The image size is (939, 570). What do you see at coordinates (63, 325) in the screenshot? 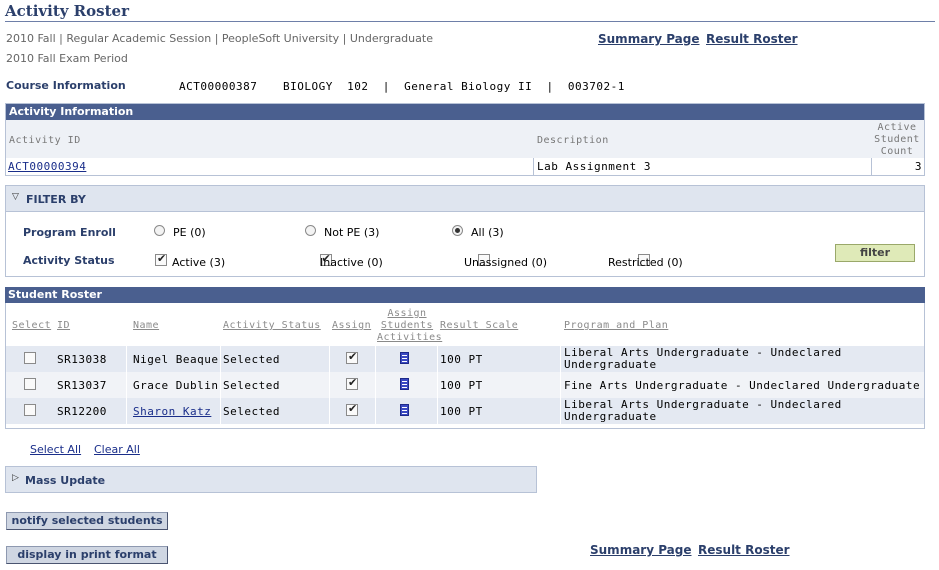
I see `col-id: ID` at bounding box center [63, 325].